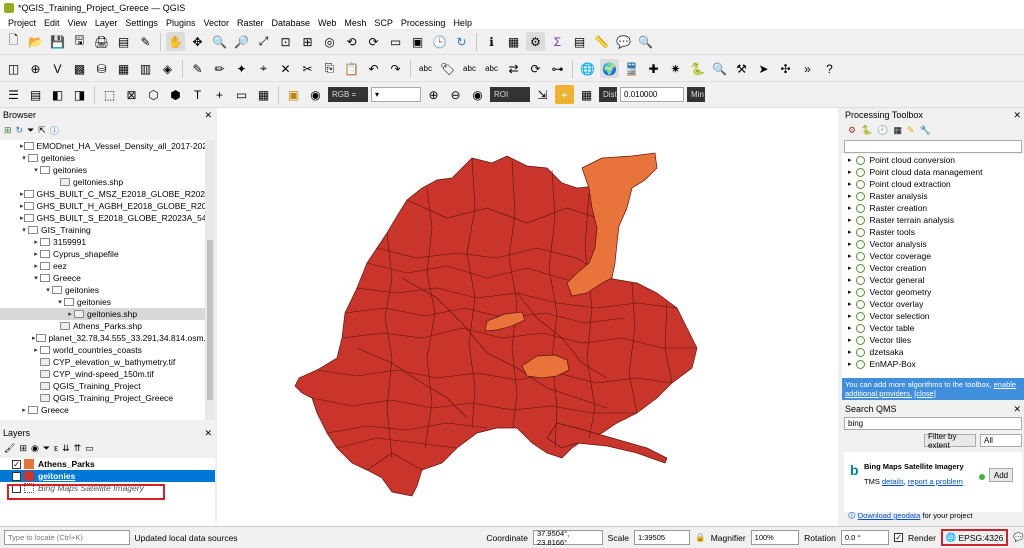  What do you see at coordinates (20, 130) in the screenshot?
I see `refresh-icon: ↻` at bounding box center [20, 130].